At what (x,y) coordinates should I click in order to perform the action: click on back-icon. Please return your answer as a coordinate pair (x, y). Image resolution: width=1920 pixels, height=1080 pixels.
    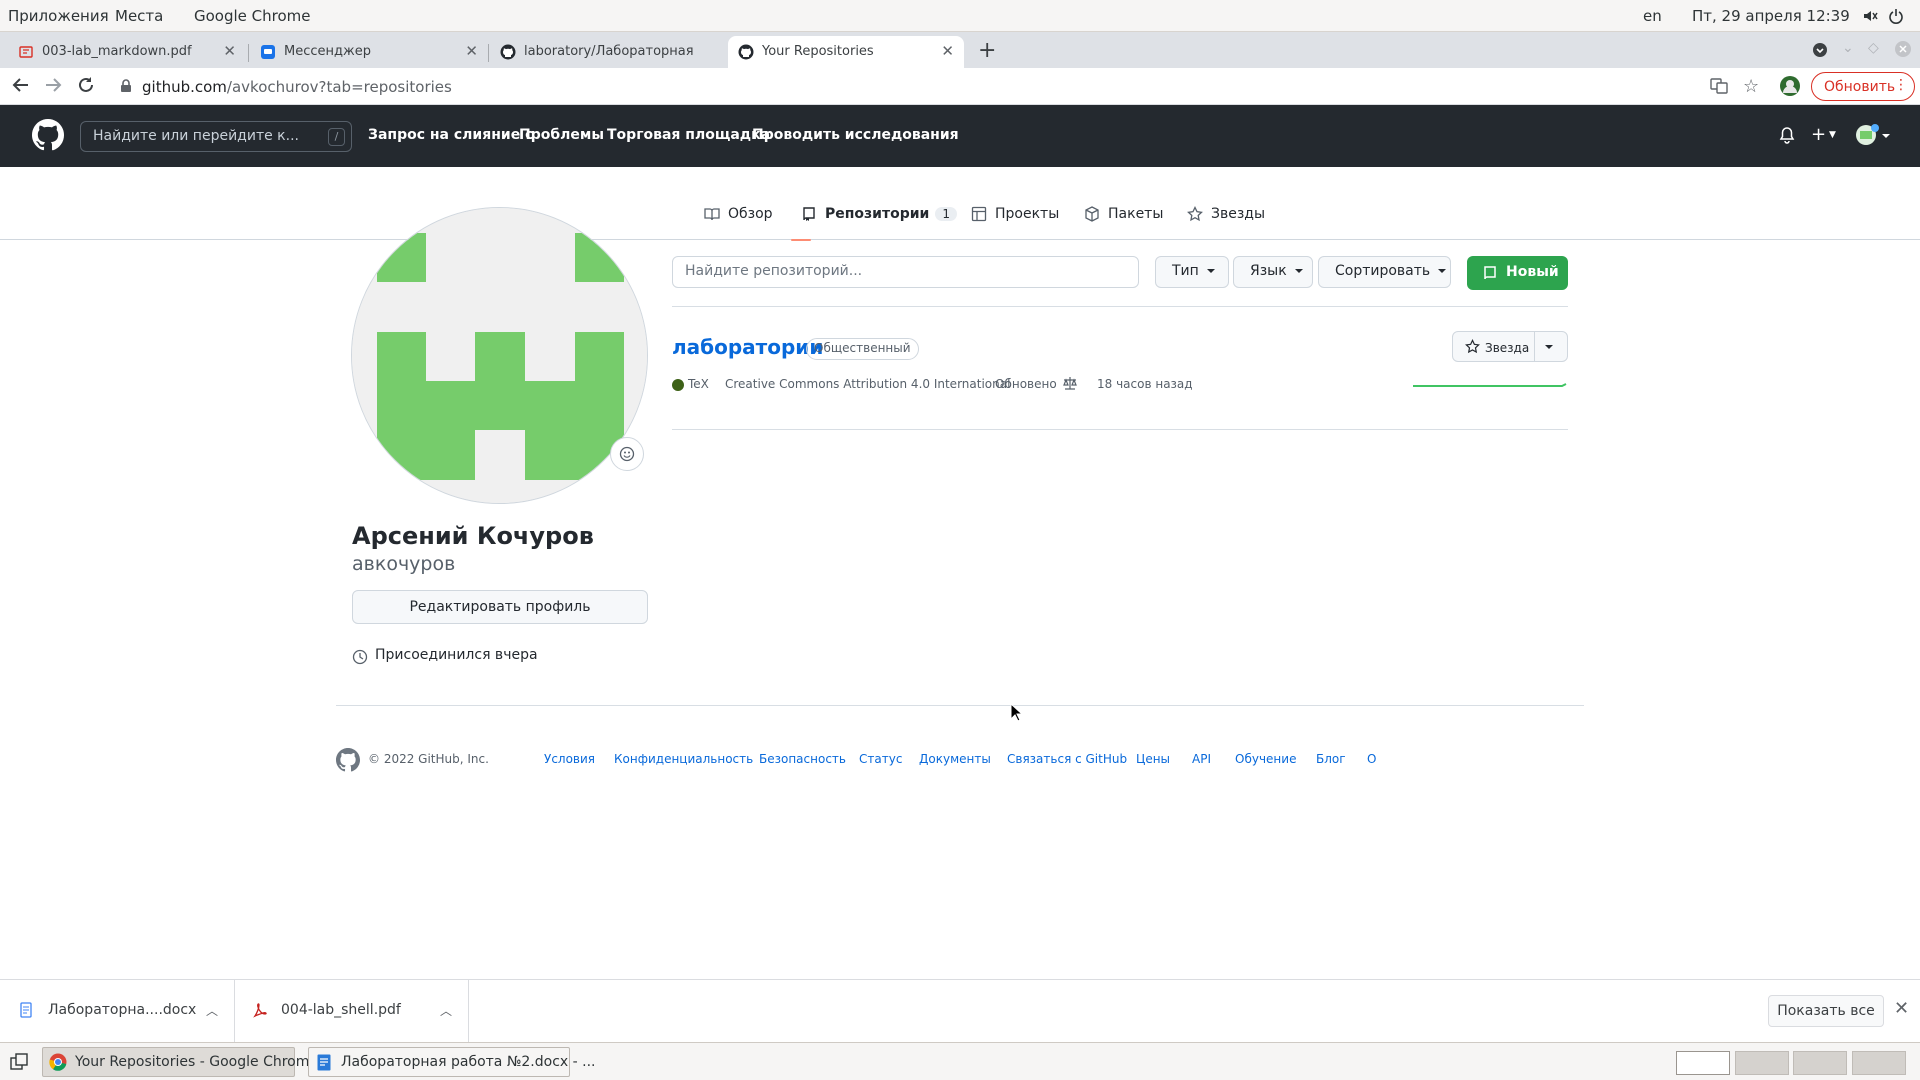
    Looking at the image, I should click on (21, 85).